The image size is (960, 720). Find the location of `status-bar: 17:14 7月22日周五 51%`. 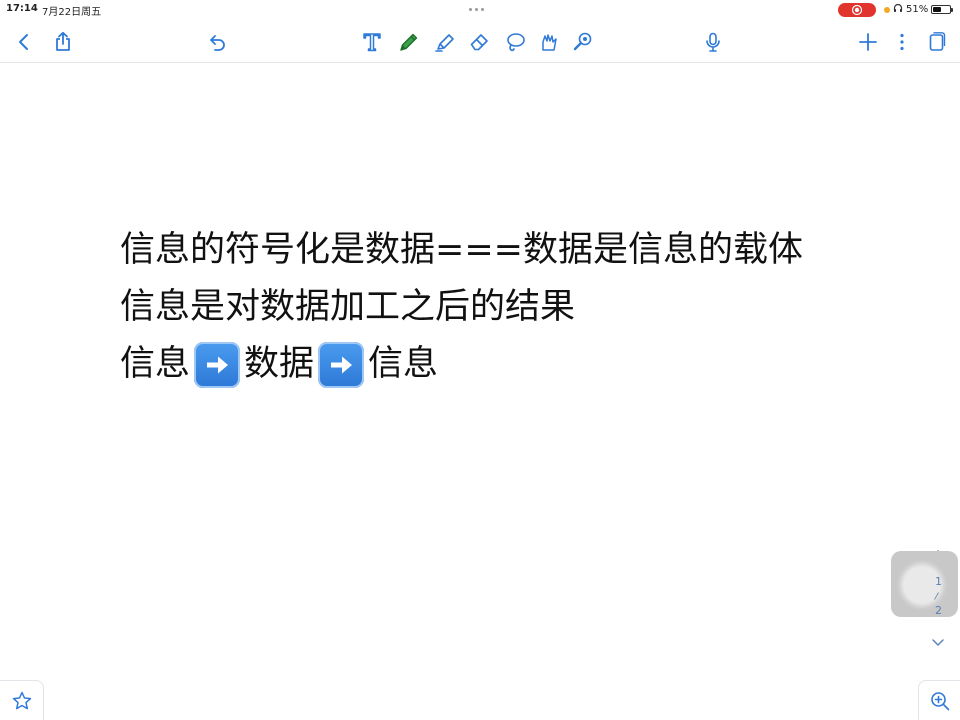

status-bar: 17:14 7月22日周五 51% is located at coordinates (480, 10).